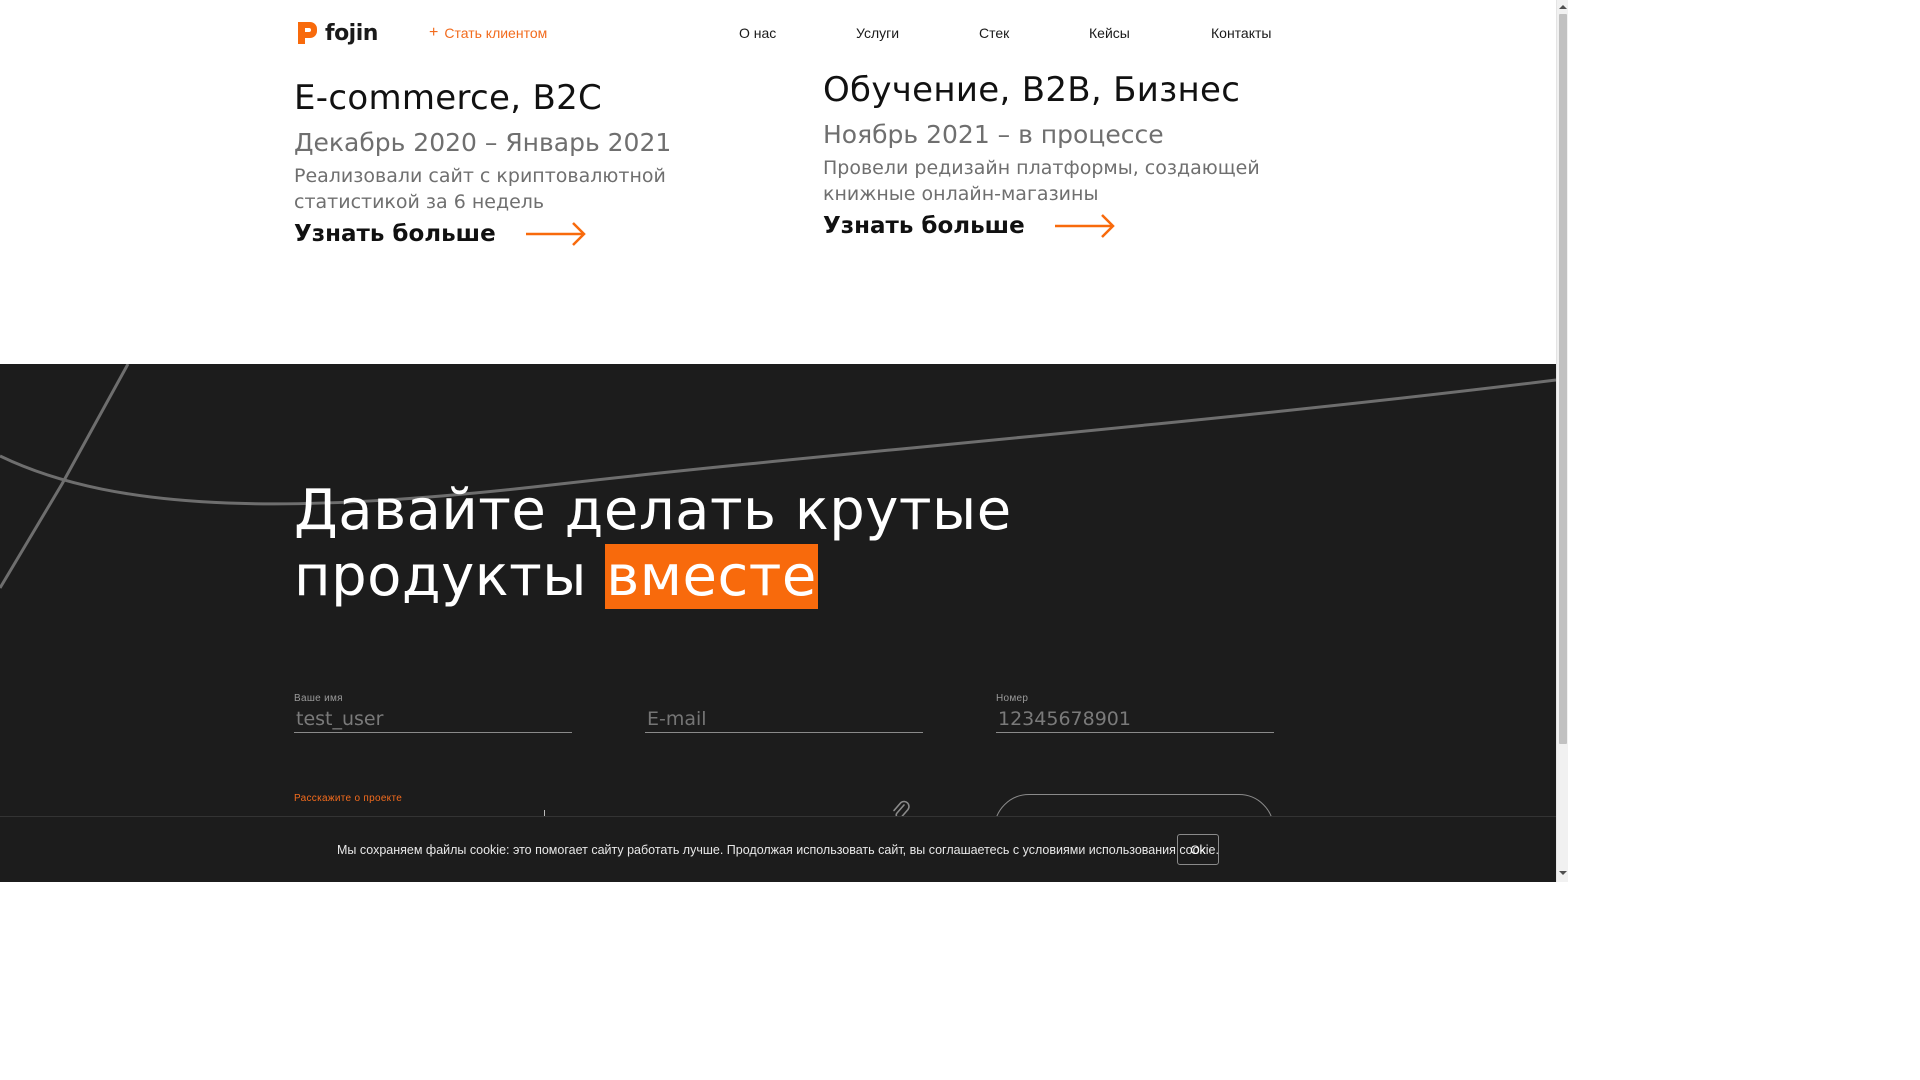 This screenshot has width=1920, height=1080. Describe the element at coordinates (1563, 7) in the screenshot. I see `scroll-up-icon` at that location.